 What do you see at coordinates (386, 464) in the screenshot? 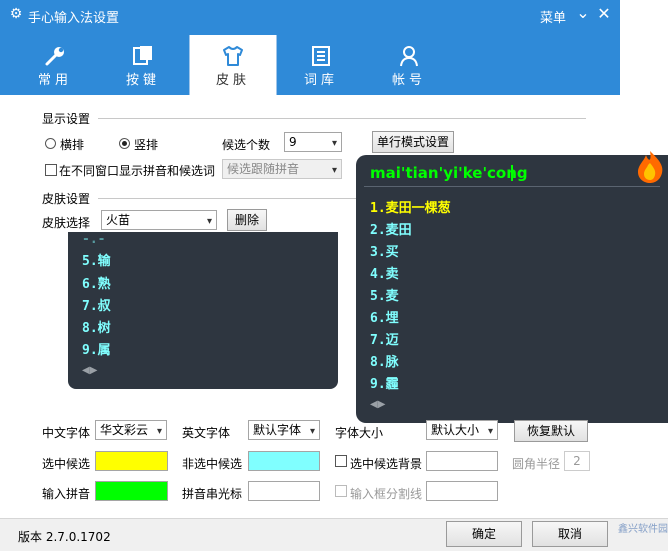
I see `selected-bg-label: 选中候选背景` at bounding box center [386, 464].